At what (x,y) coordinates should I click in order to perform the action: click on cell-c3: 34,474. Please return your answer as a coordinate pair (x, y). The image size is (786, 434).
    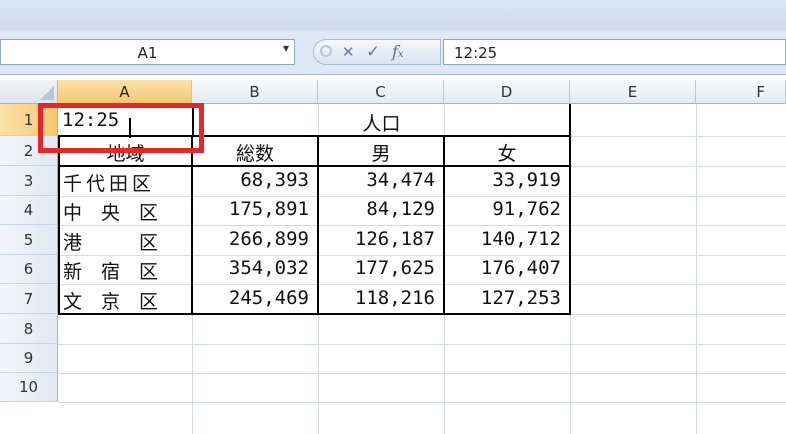
    Looking at the image, I should click on (381, 182).